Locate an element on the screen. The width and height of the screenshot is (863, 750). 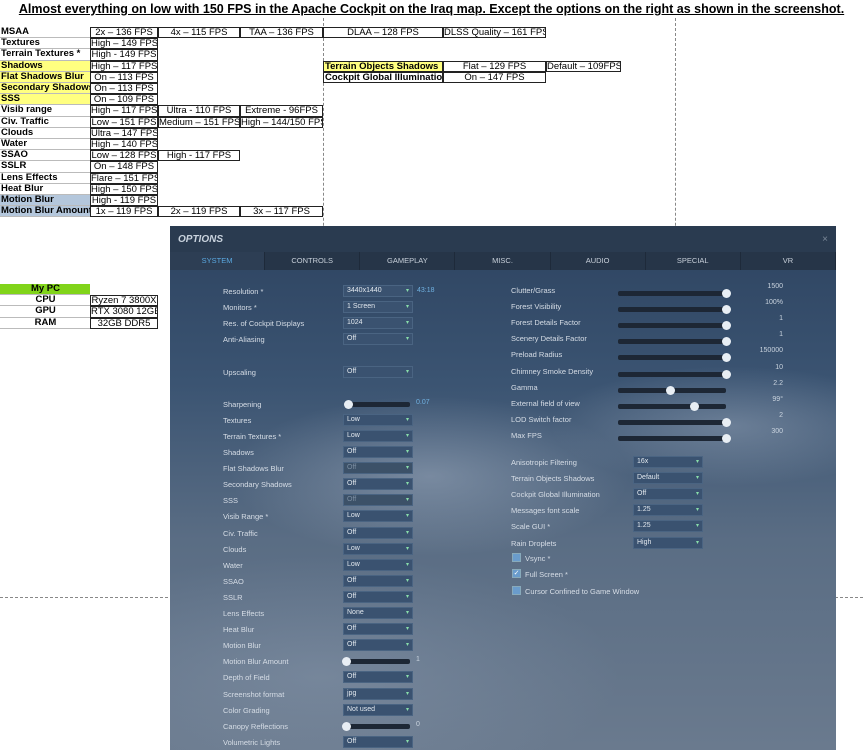
setting-dropdown: Default is located at coordinates (668, 478).